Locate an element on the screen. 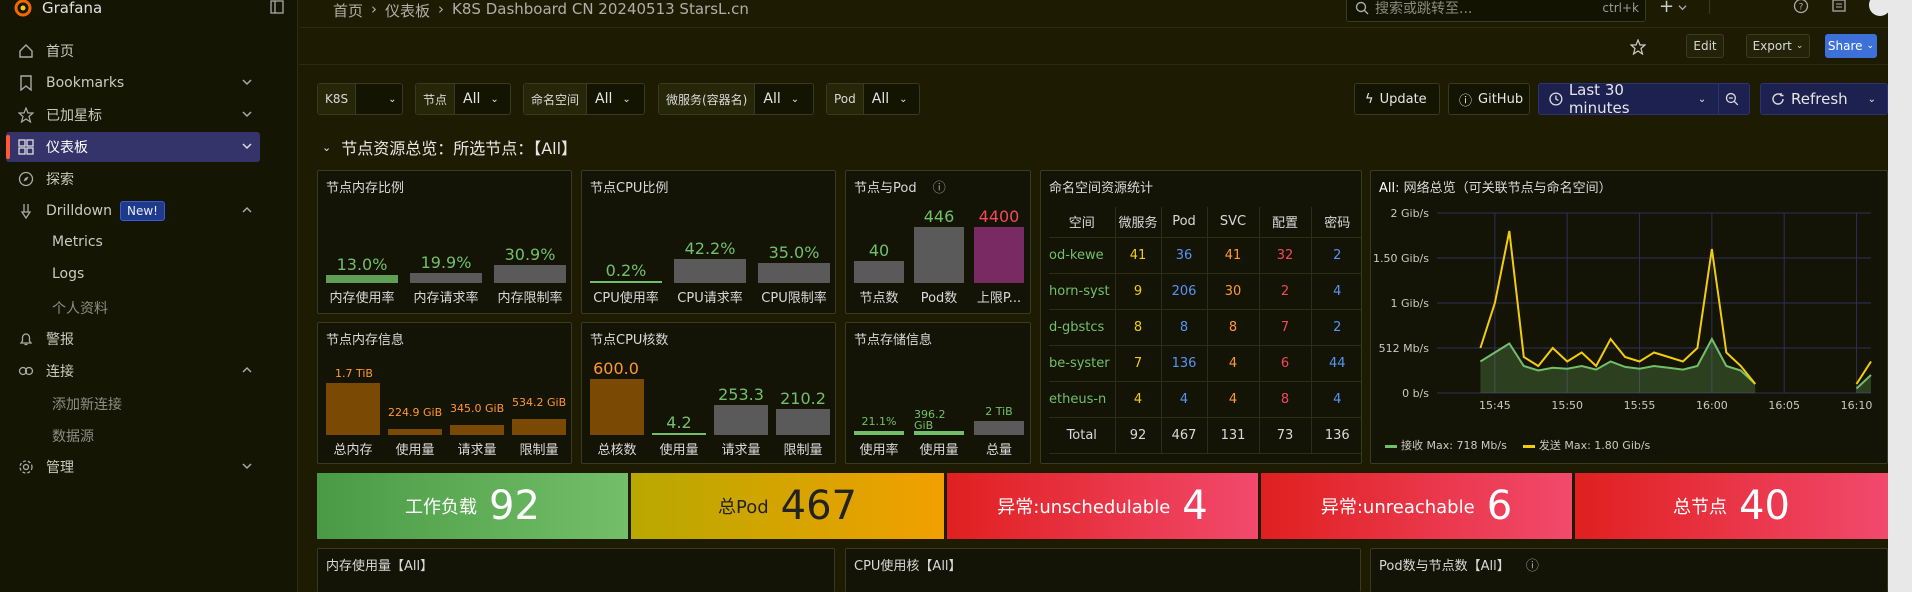 The width and height of the screenshot is (1912, 592). sidebar-item-label: Bookmarks is located at coordinates (85, 83).